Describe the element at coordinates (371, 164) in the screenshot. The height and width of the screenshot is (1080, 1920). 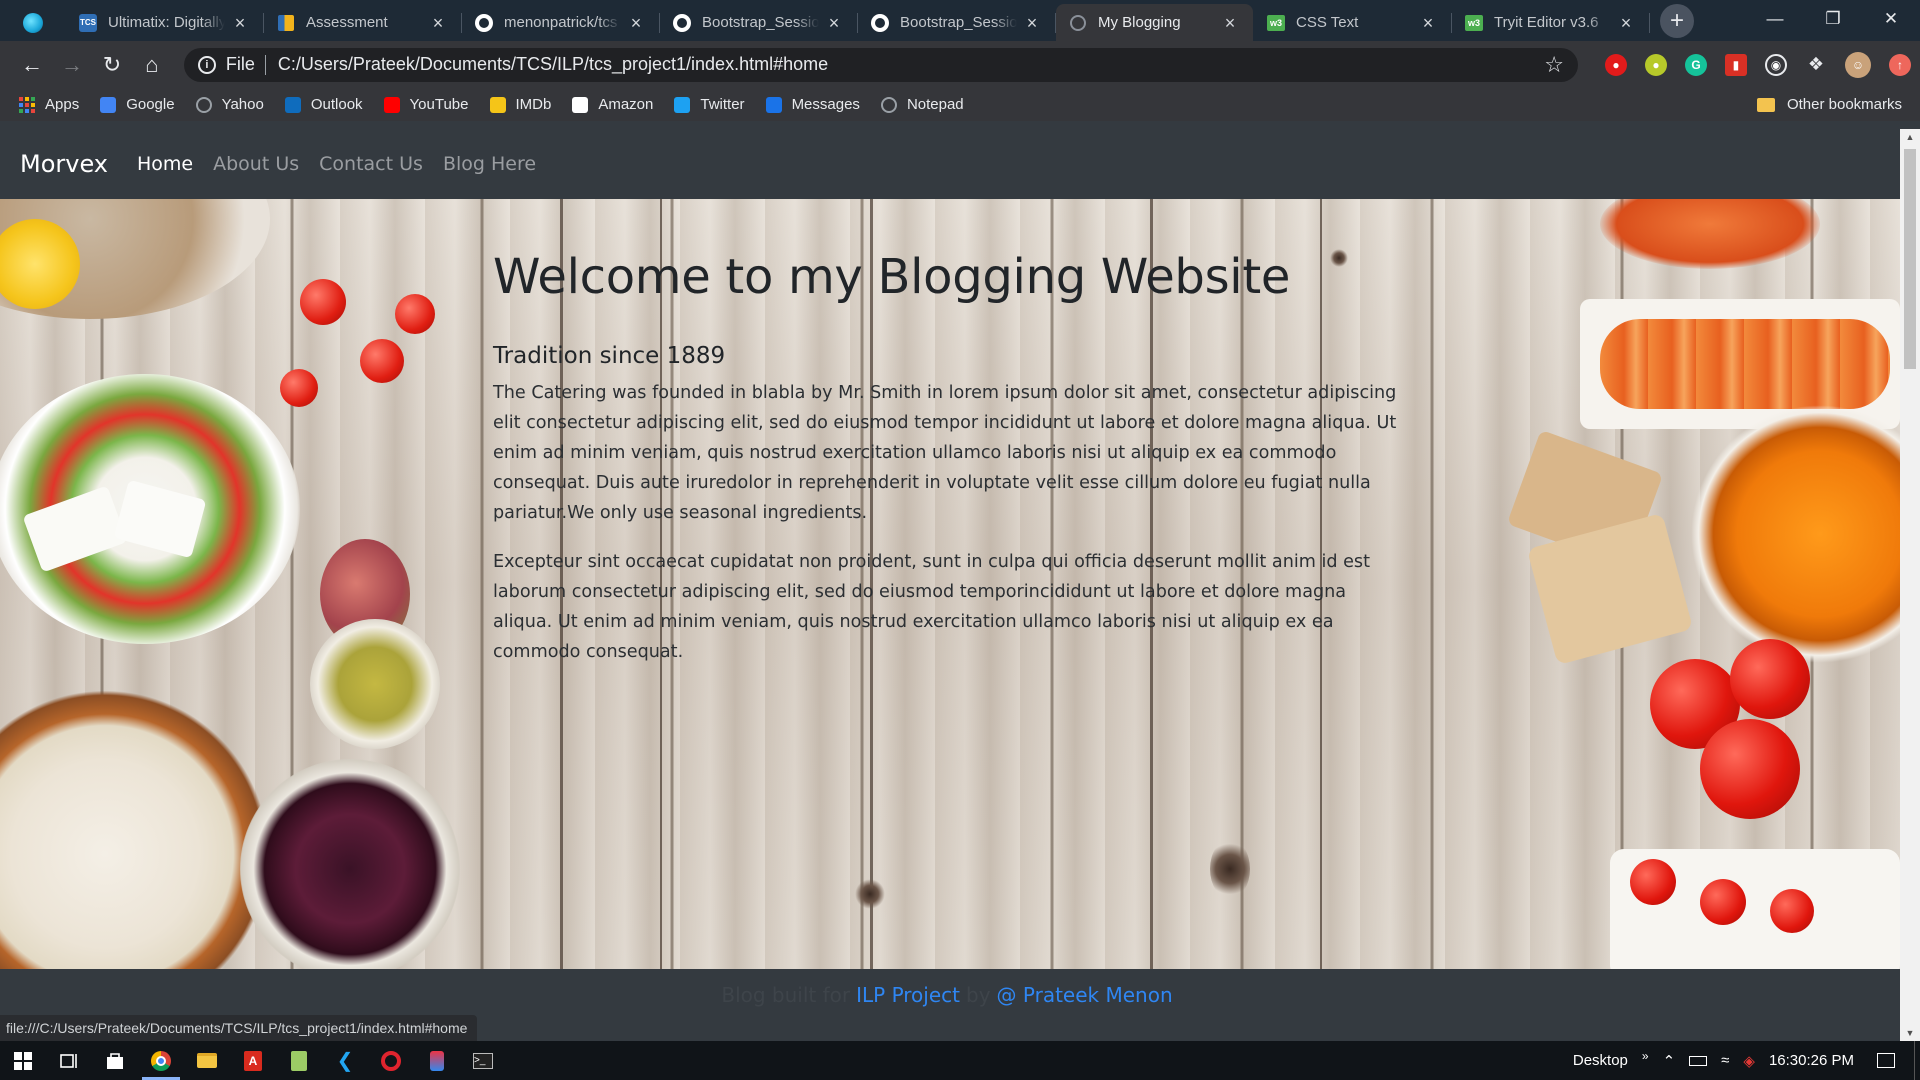
I see `nav-link-contact-us: Contact Us` at that location.